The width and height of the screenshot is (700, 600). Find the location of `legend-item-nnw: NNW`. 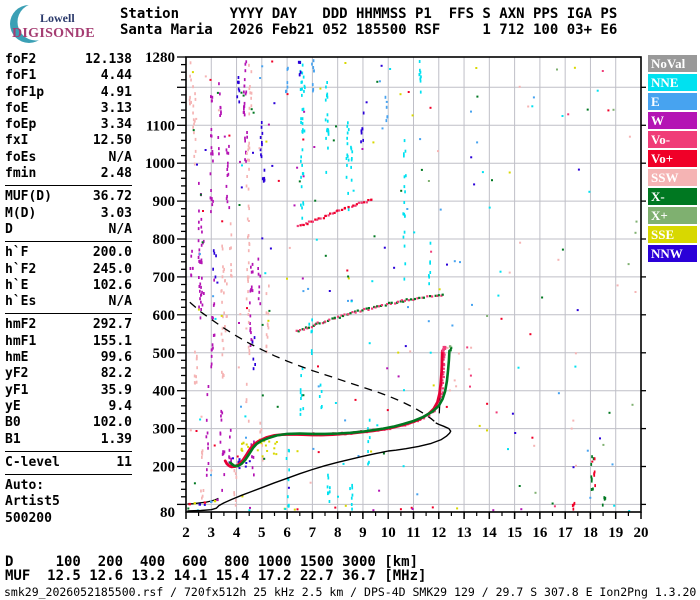

legend-item-nnw: NNW is located at coordinates (672, 253).